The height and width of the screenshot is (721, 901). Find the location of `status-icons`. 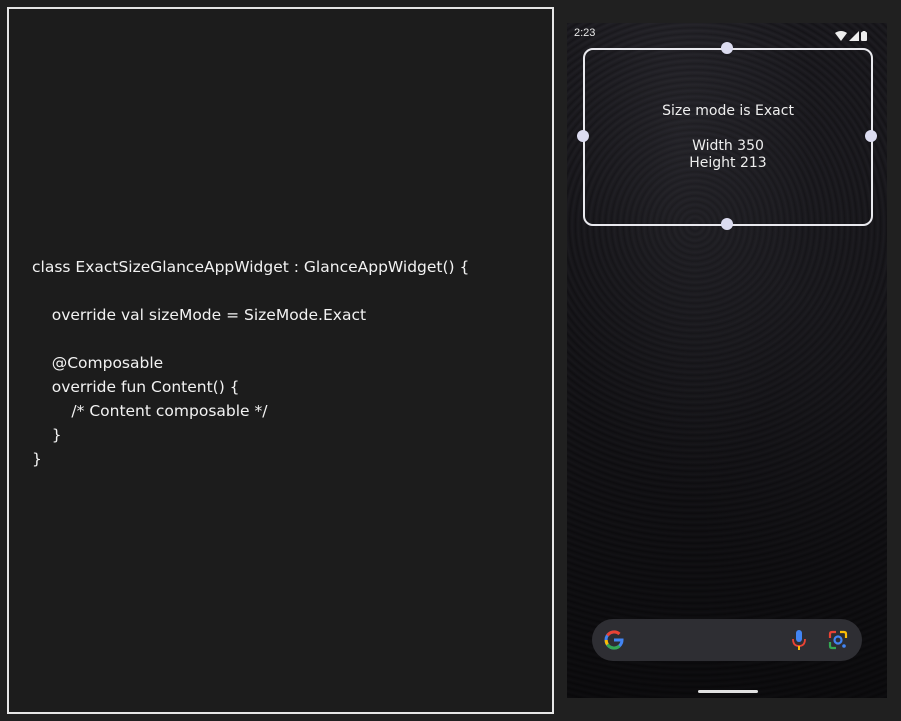

status-icons is located at coordinates (851, 37).